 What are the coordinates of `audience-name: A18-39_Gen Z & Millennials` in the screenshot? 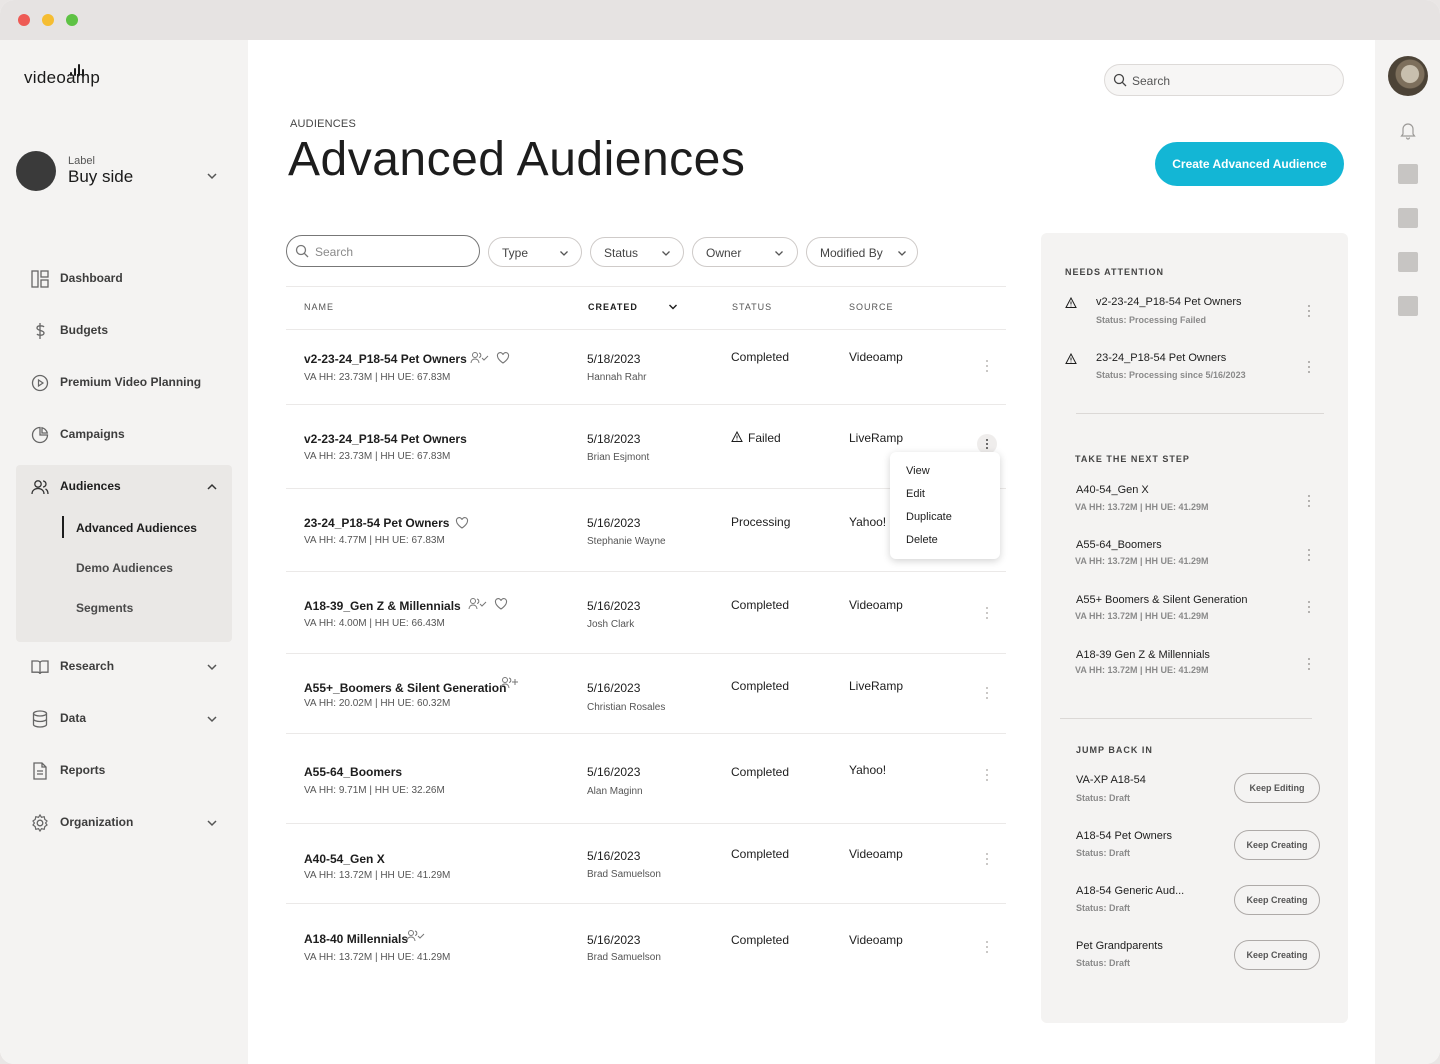 It's located at (382, 606).